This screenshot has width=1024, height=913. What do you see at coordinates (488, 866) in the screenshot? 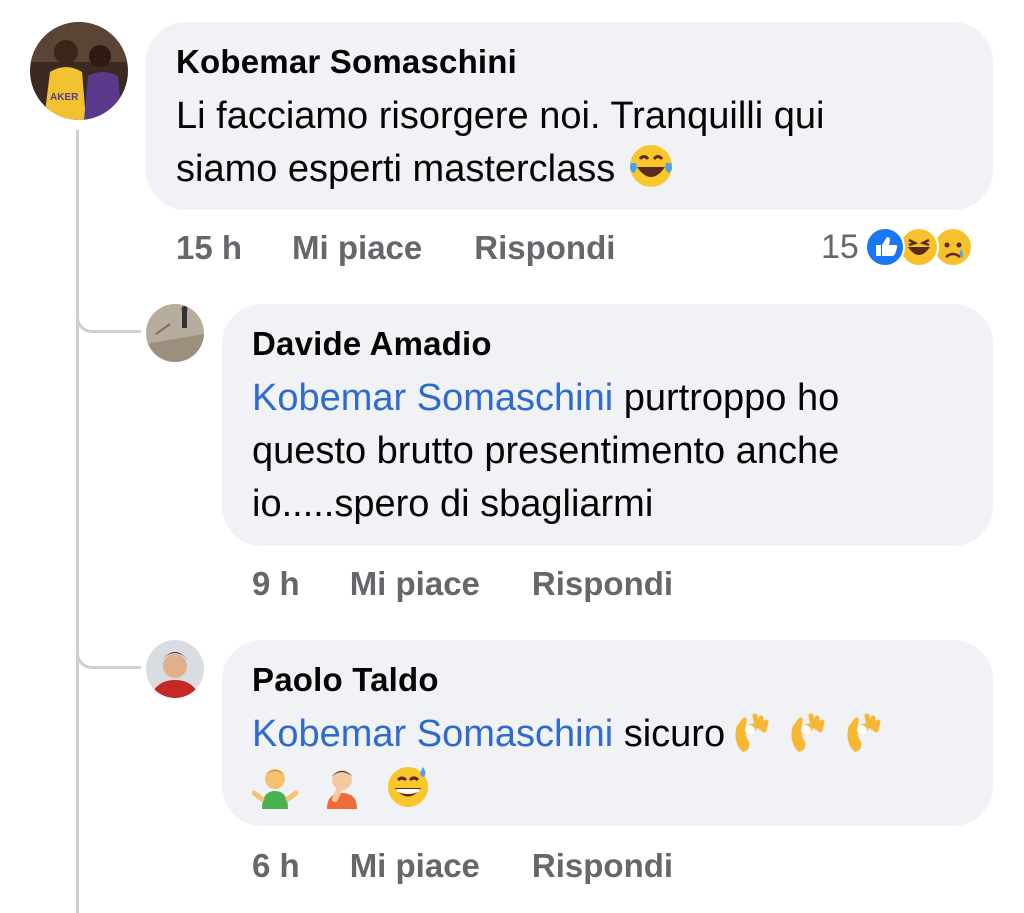
I see `reply-actions: 6 h Mi piace Rispondi` at bounding box center [488, 866].